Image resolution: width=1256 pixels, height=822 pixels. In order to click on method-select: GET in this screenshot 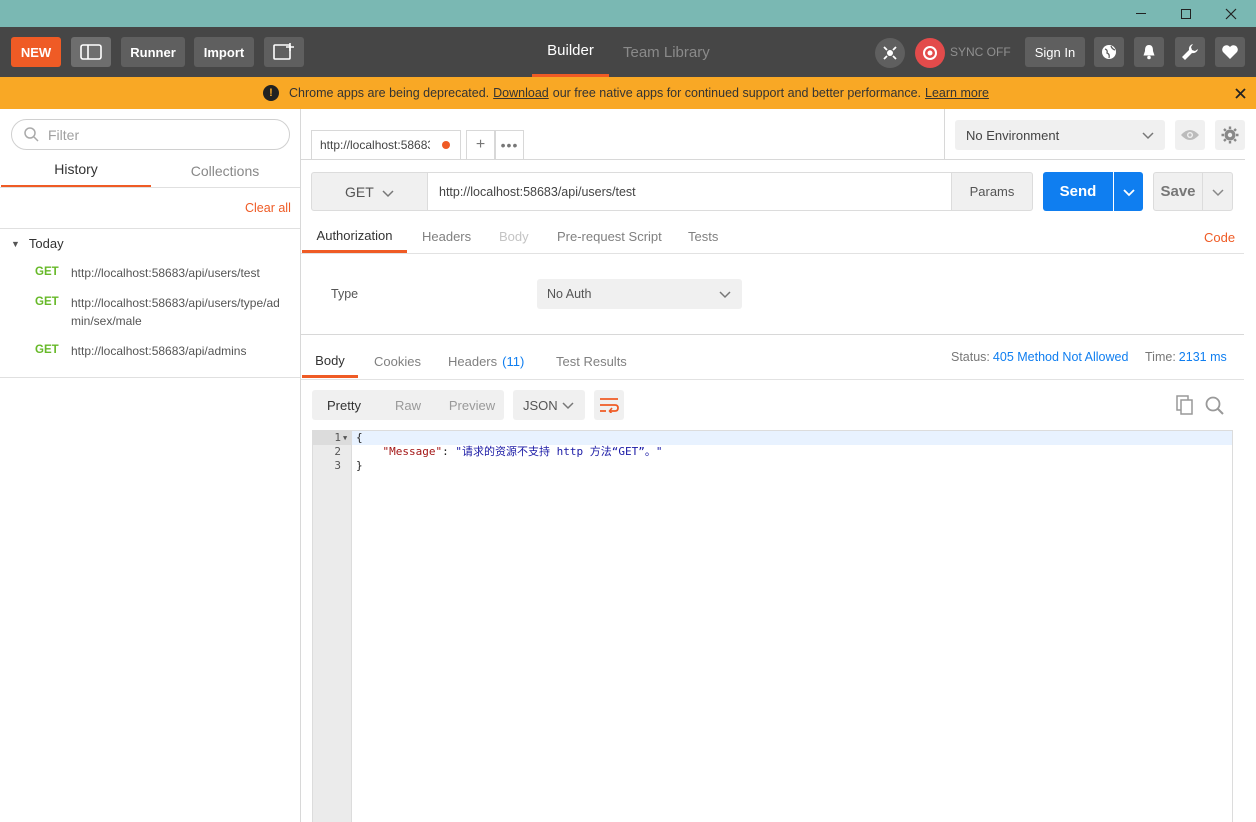, I will do `click(369, 191)`.